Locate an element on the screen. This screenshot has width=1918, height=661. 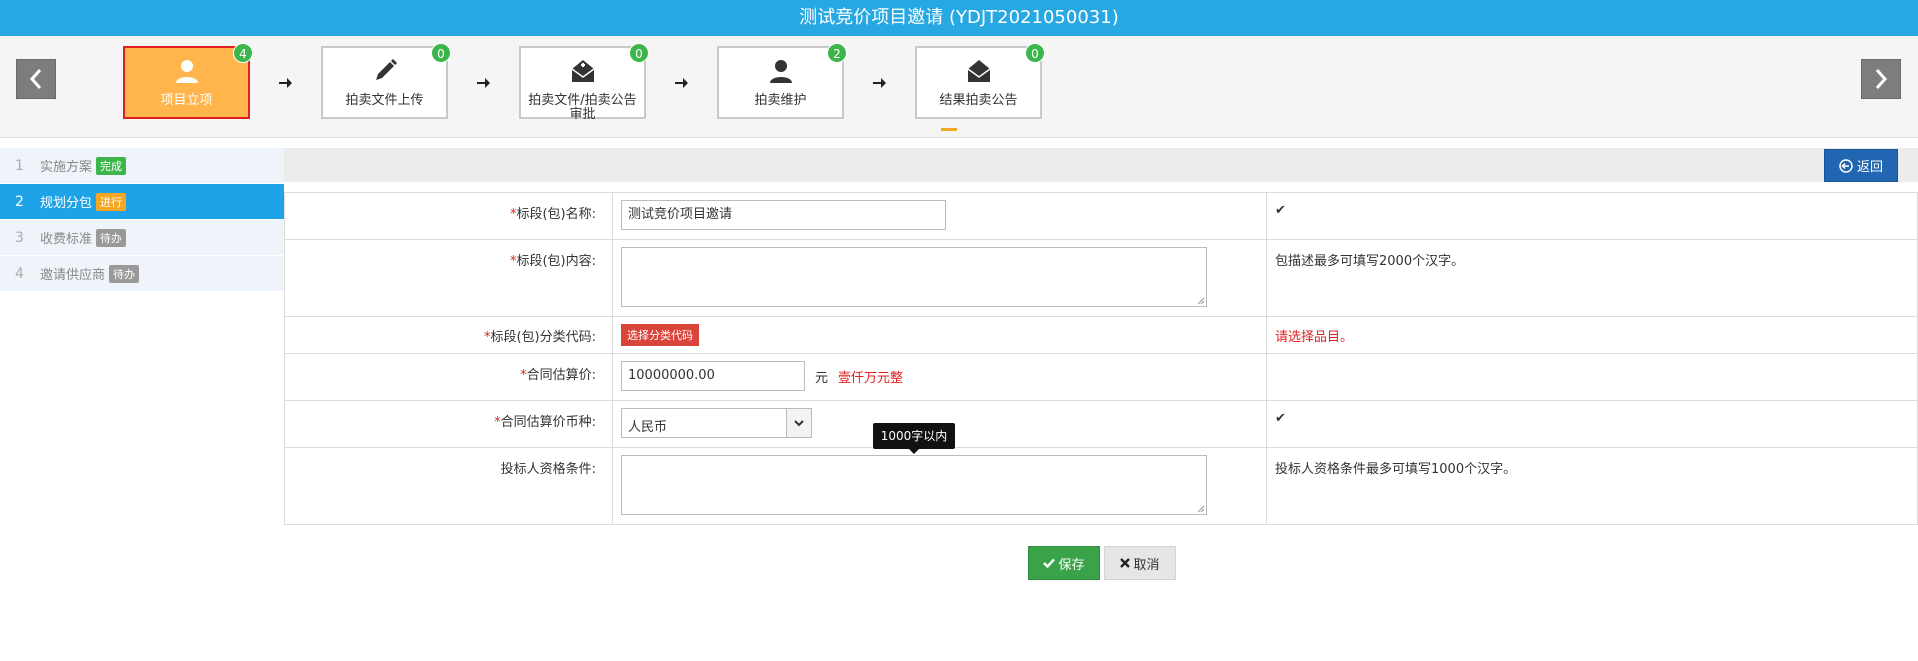
form-row-price: *合同估算价: 10000000.00 元 壹仟万元整 is located at coordinates (1101, 377).